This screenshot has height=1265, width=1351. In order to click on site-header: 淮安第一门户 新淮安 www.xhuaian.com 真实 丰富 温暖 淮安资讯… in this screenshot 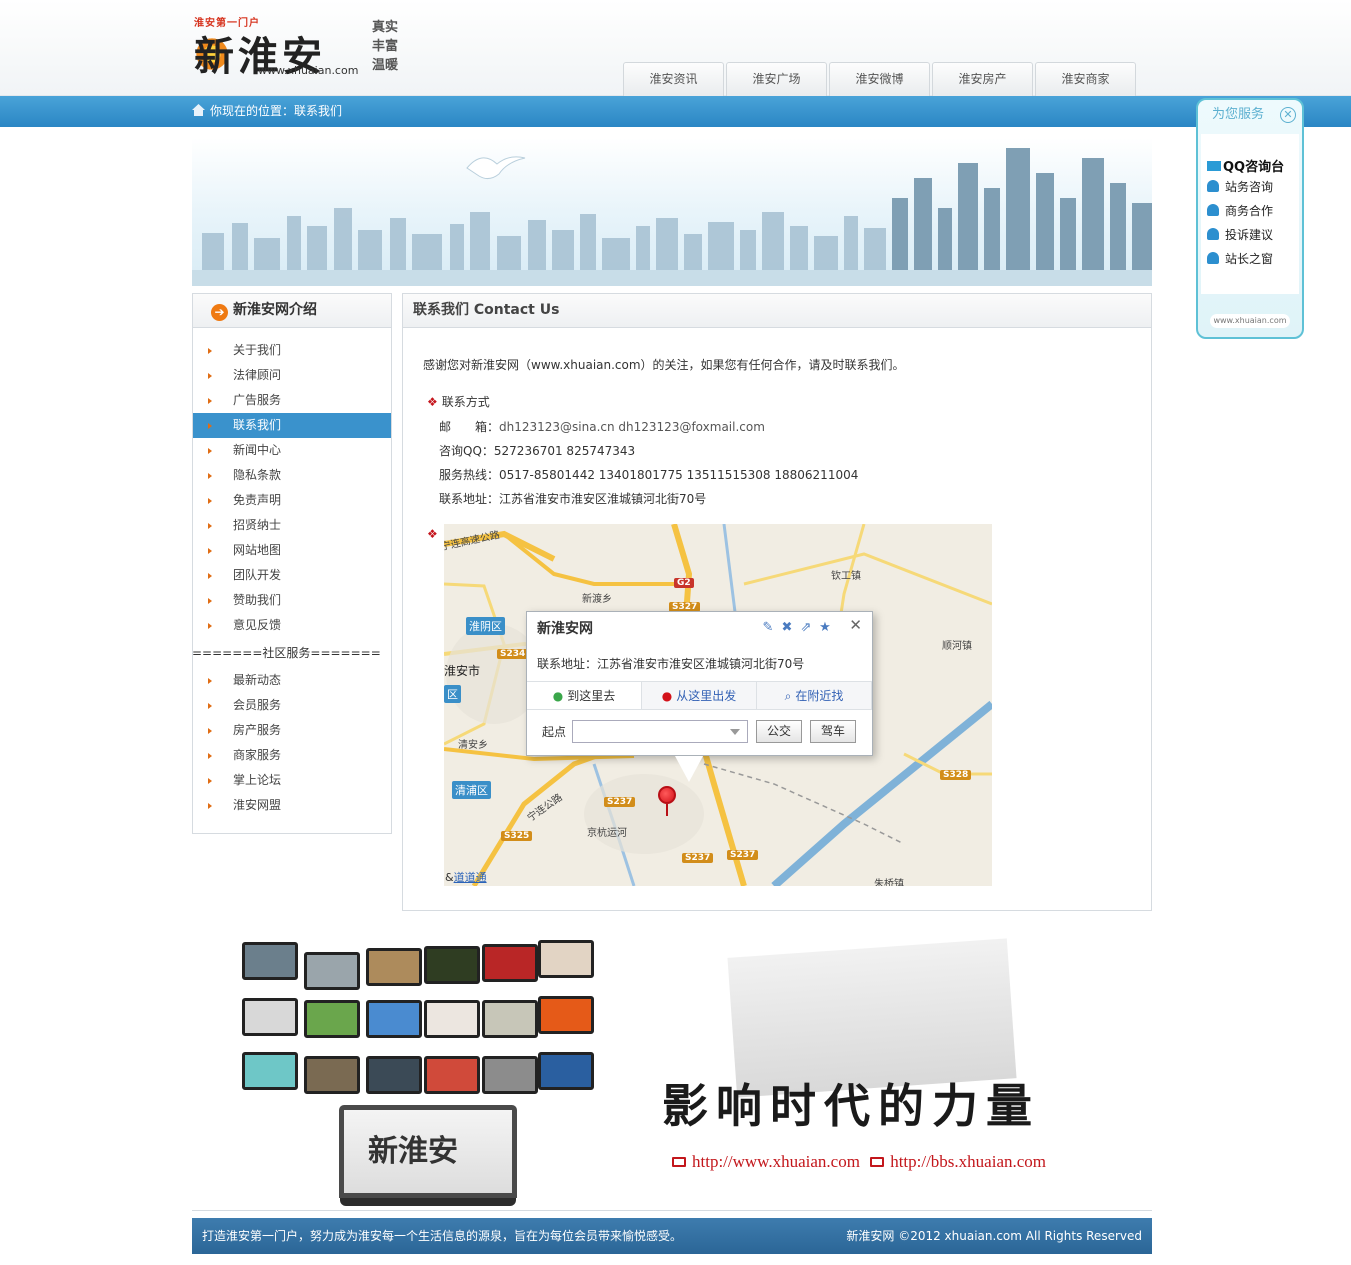, I will do `click(675, 48)`.